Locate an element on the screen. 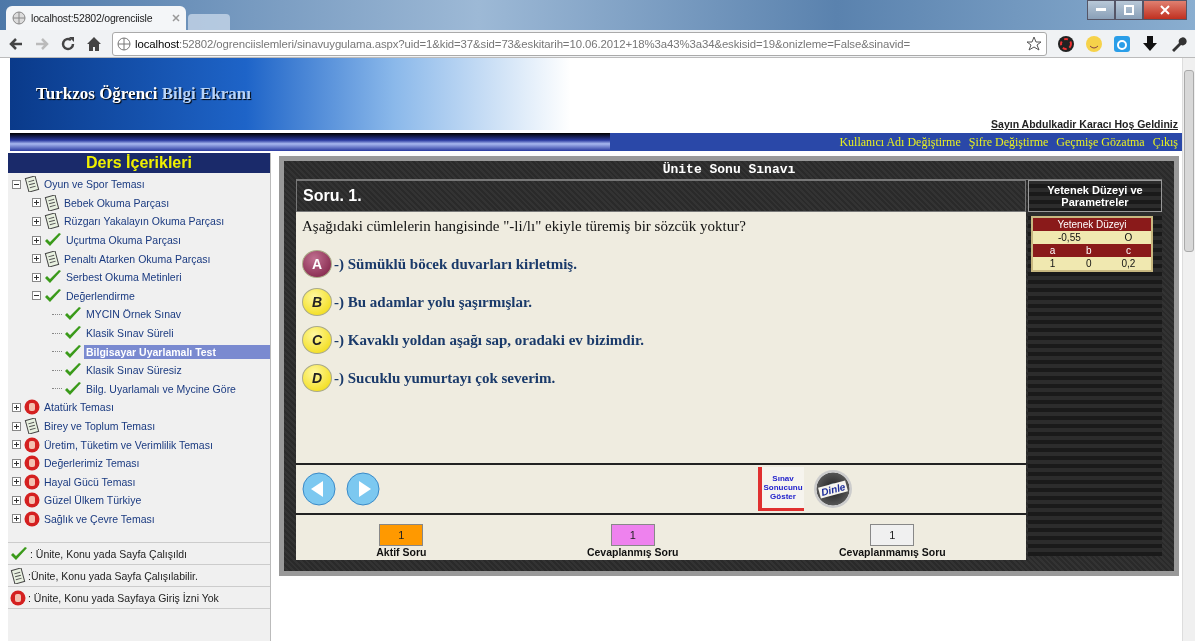  listen-button: Dinle is located at coordinates (833, 489).